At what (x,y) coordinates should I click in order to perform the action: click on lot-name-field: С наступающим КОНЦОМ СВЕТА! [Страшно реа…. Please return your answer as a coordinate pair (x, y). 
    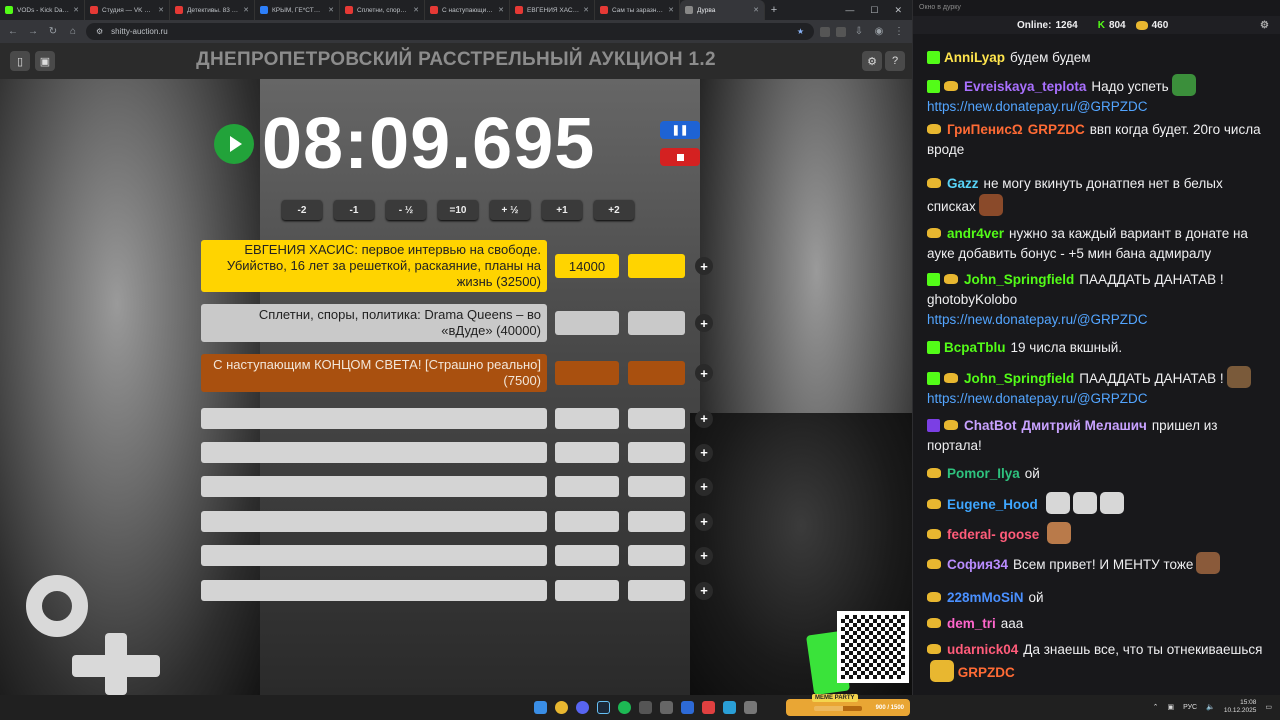
    Looking at the image, I should click on (374, 373).